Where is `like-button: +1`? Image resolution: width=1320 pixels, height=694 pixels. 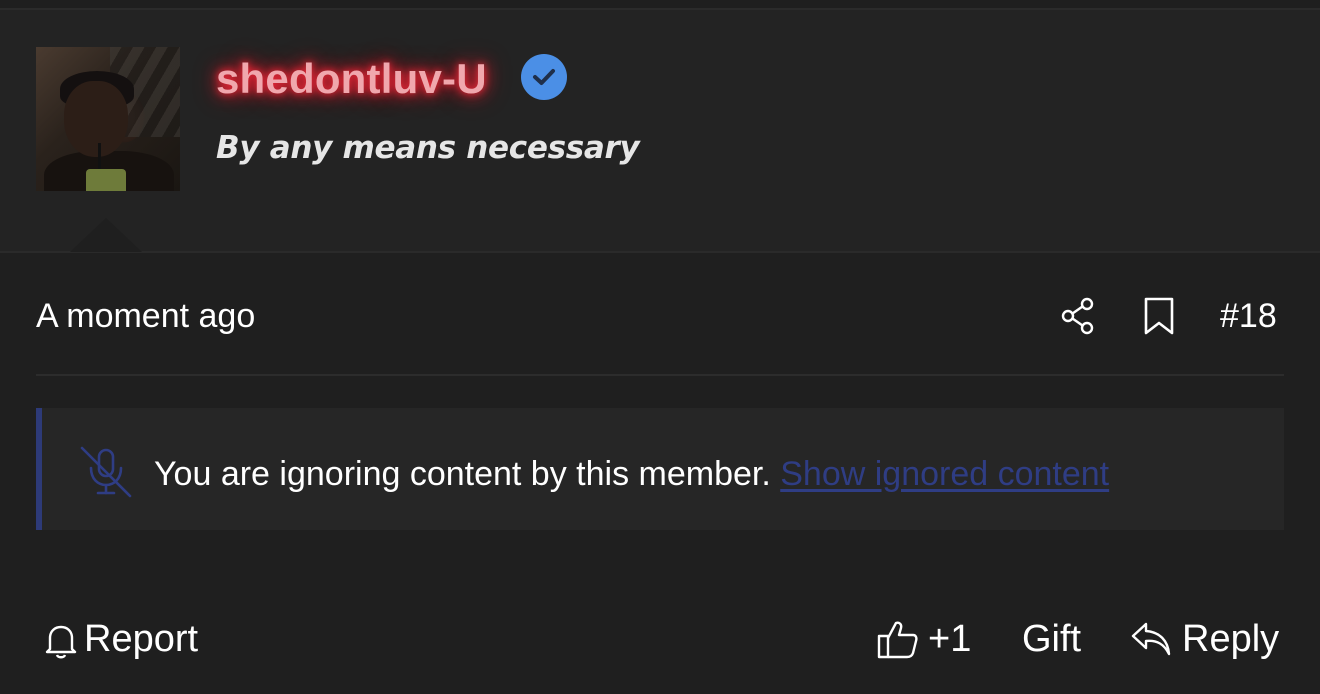
like-button: +1 is located at coordinates (923, 639).